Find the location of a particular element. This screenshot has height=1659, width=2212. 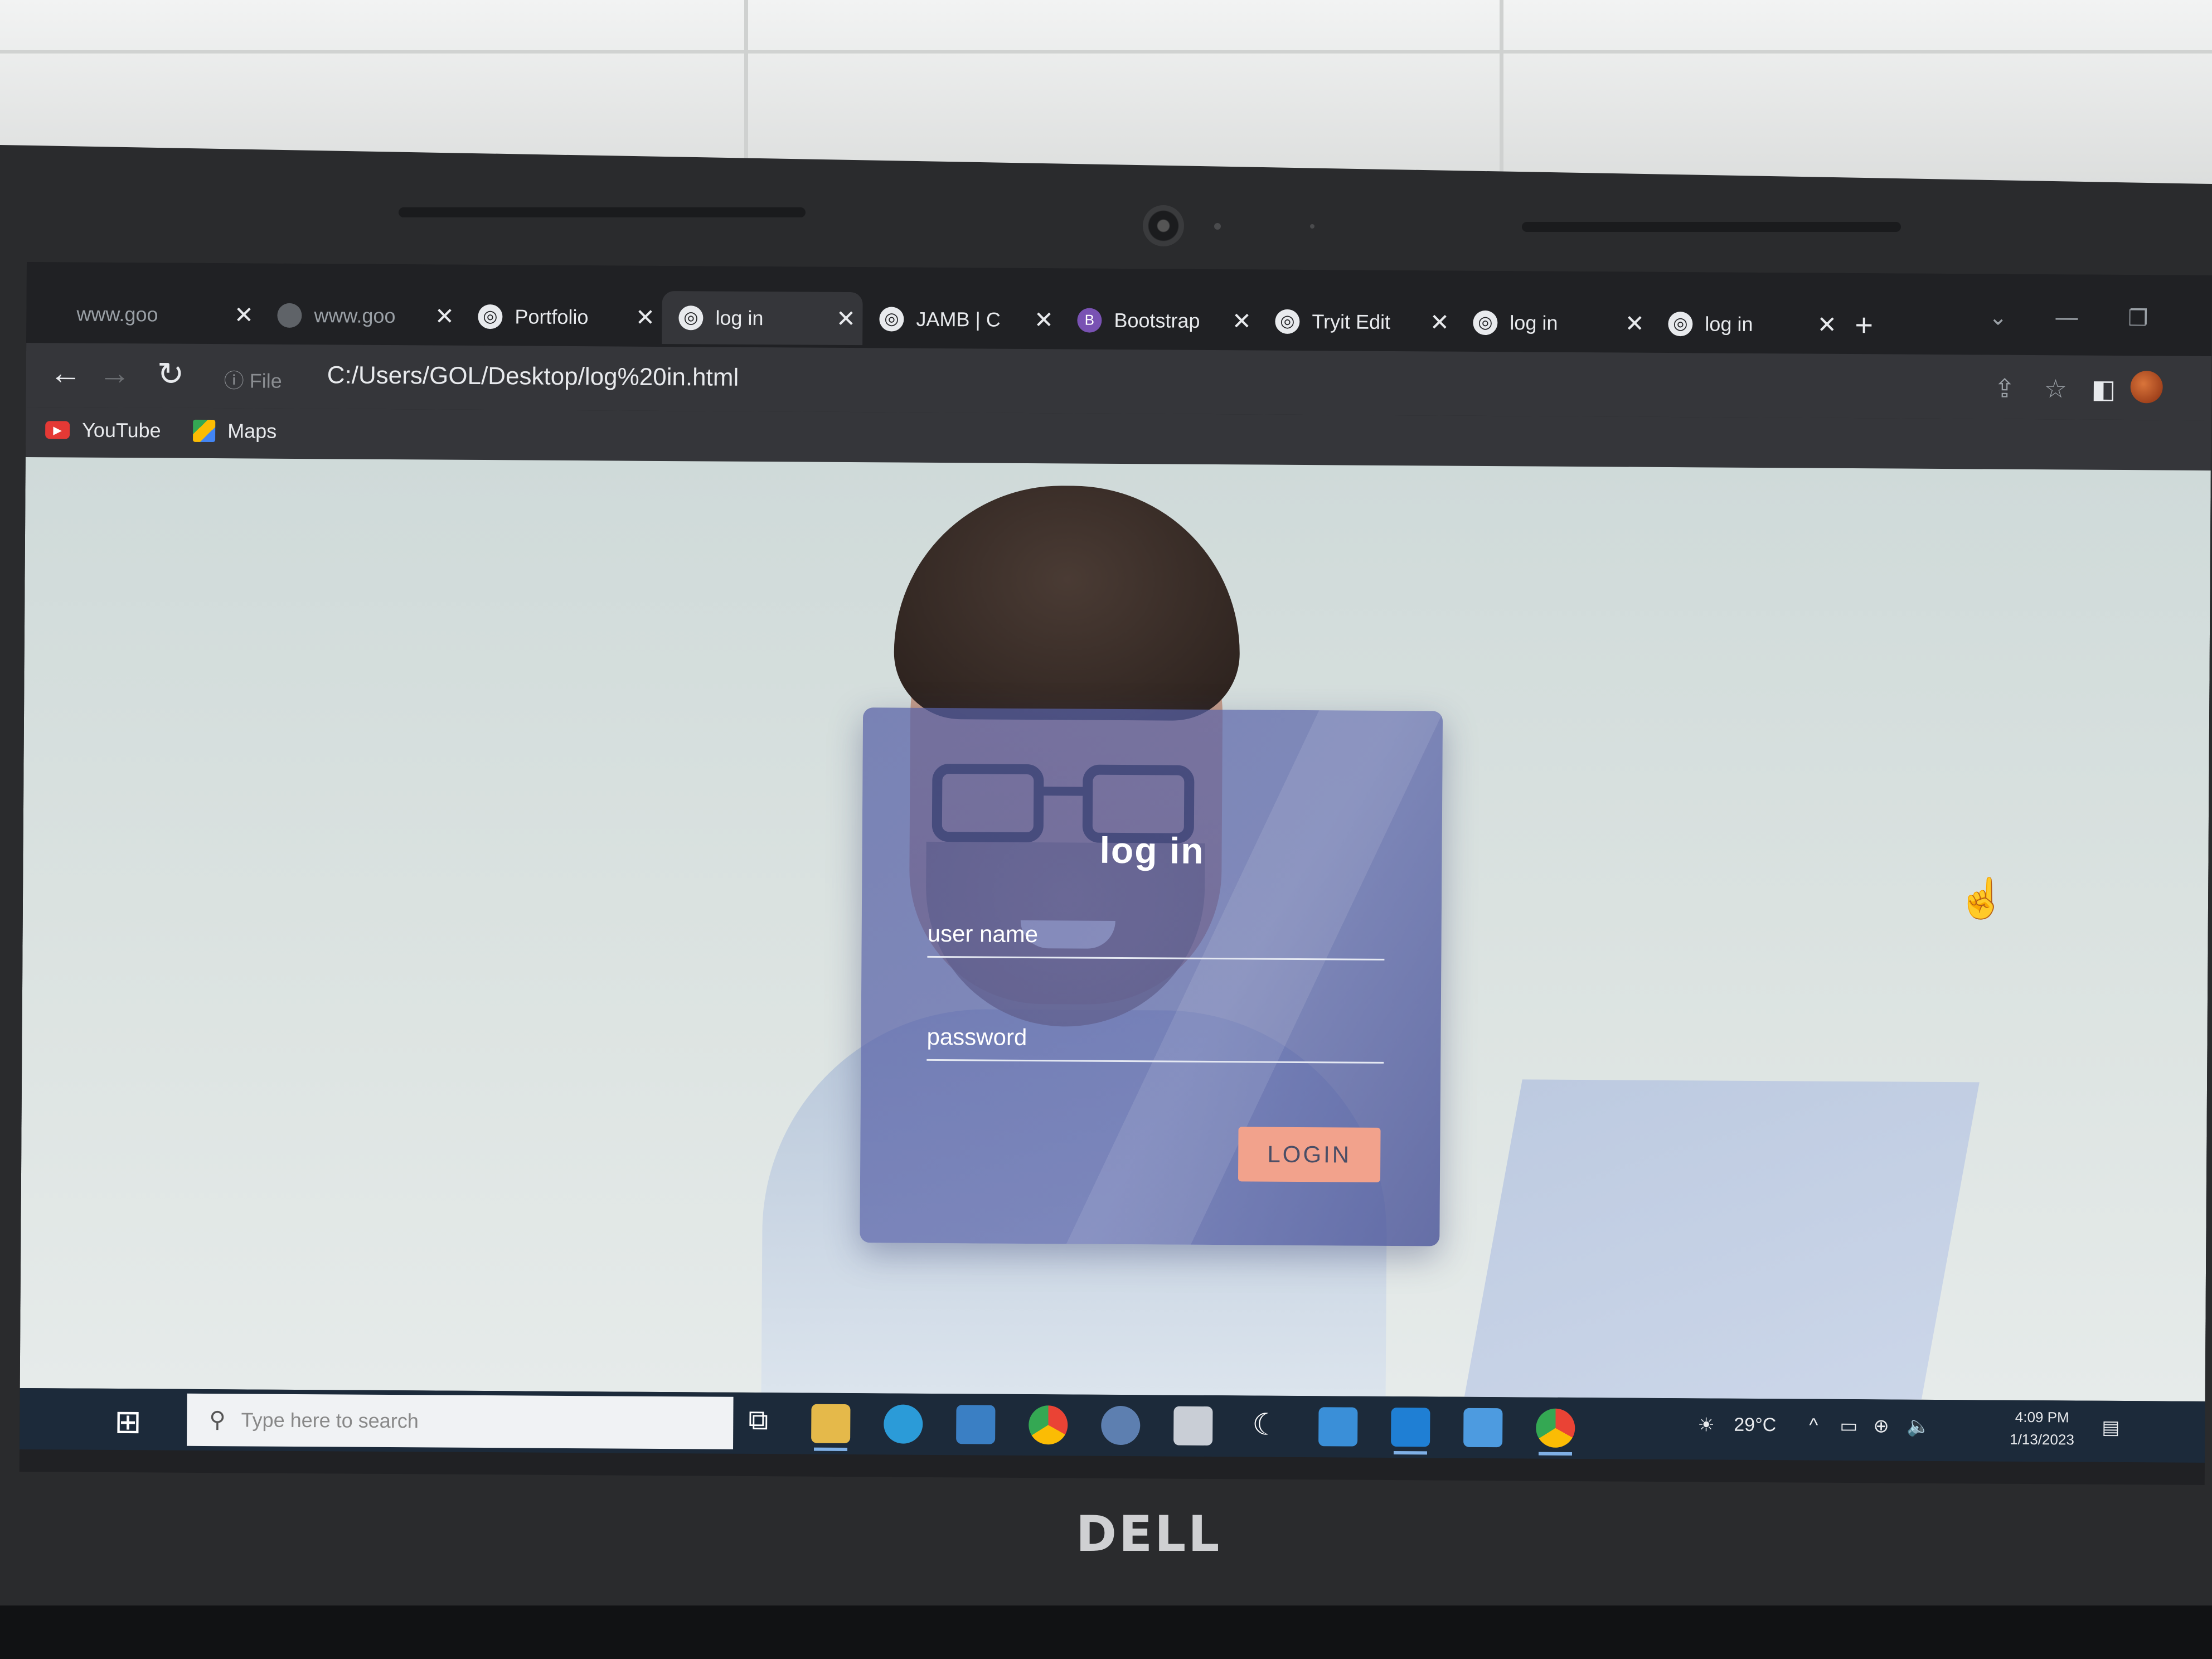

login-form: log in LOGIN is located at coordinates (1151, 976).